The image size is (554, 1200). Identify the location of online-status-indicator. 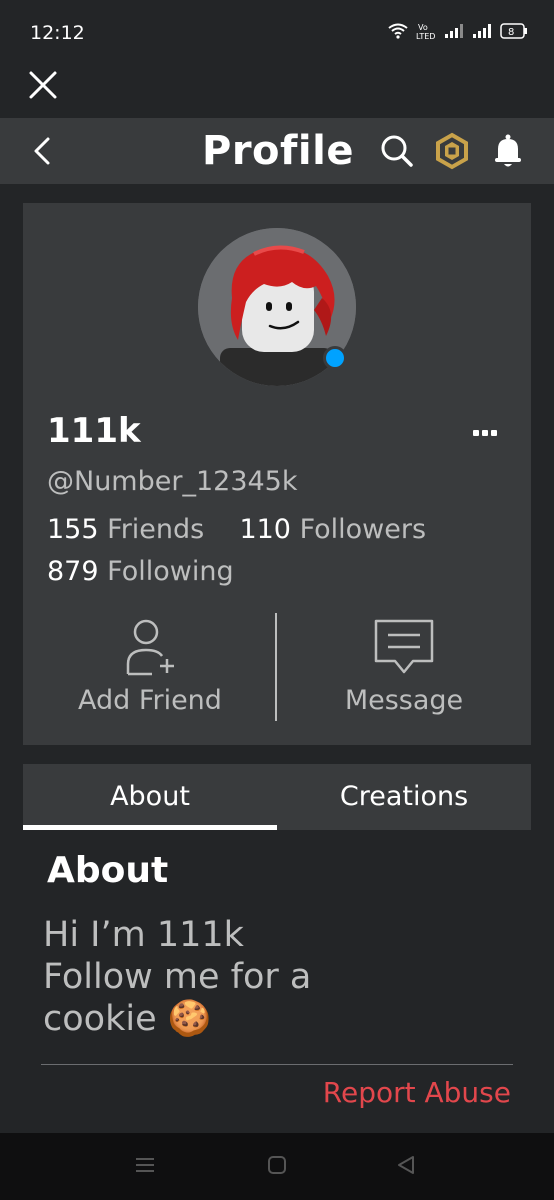
(335, 358).